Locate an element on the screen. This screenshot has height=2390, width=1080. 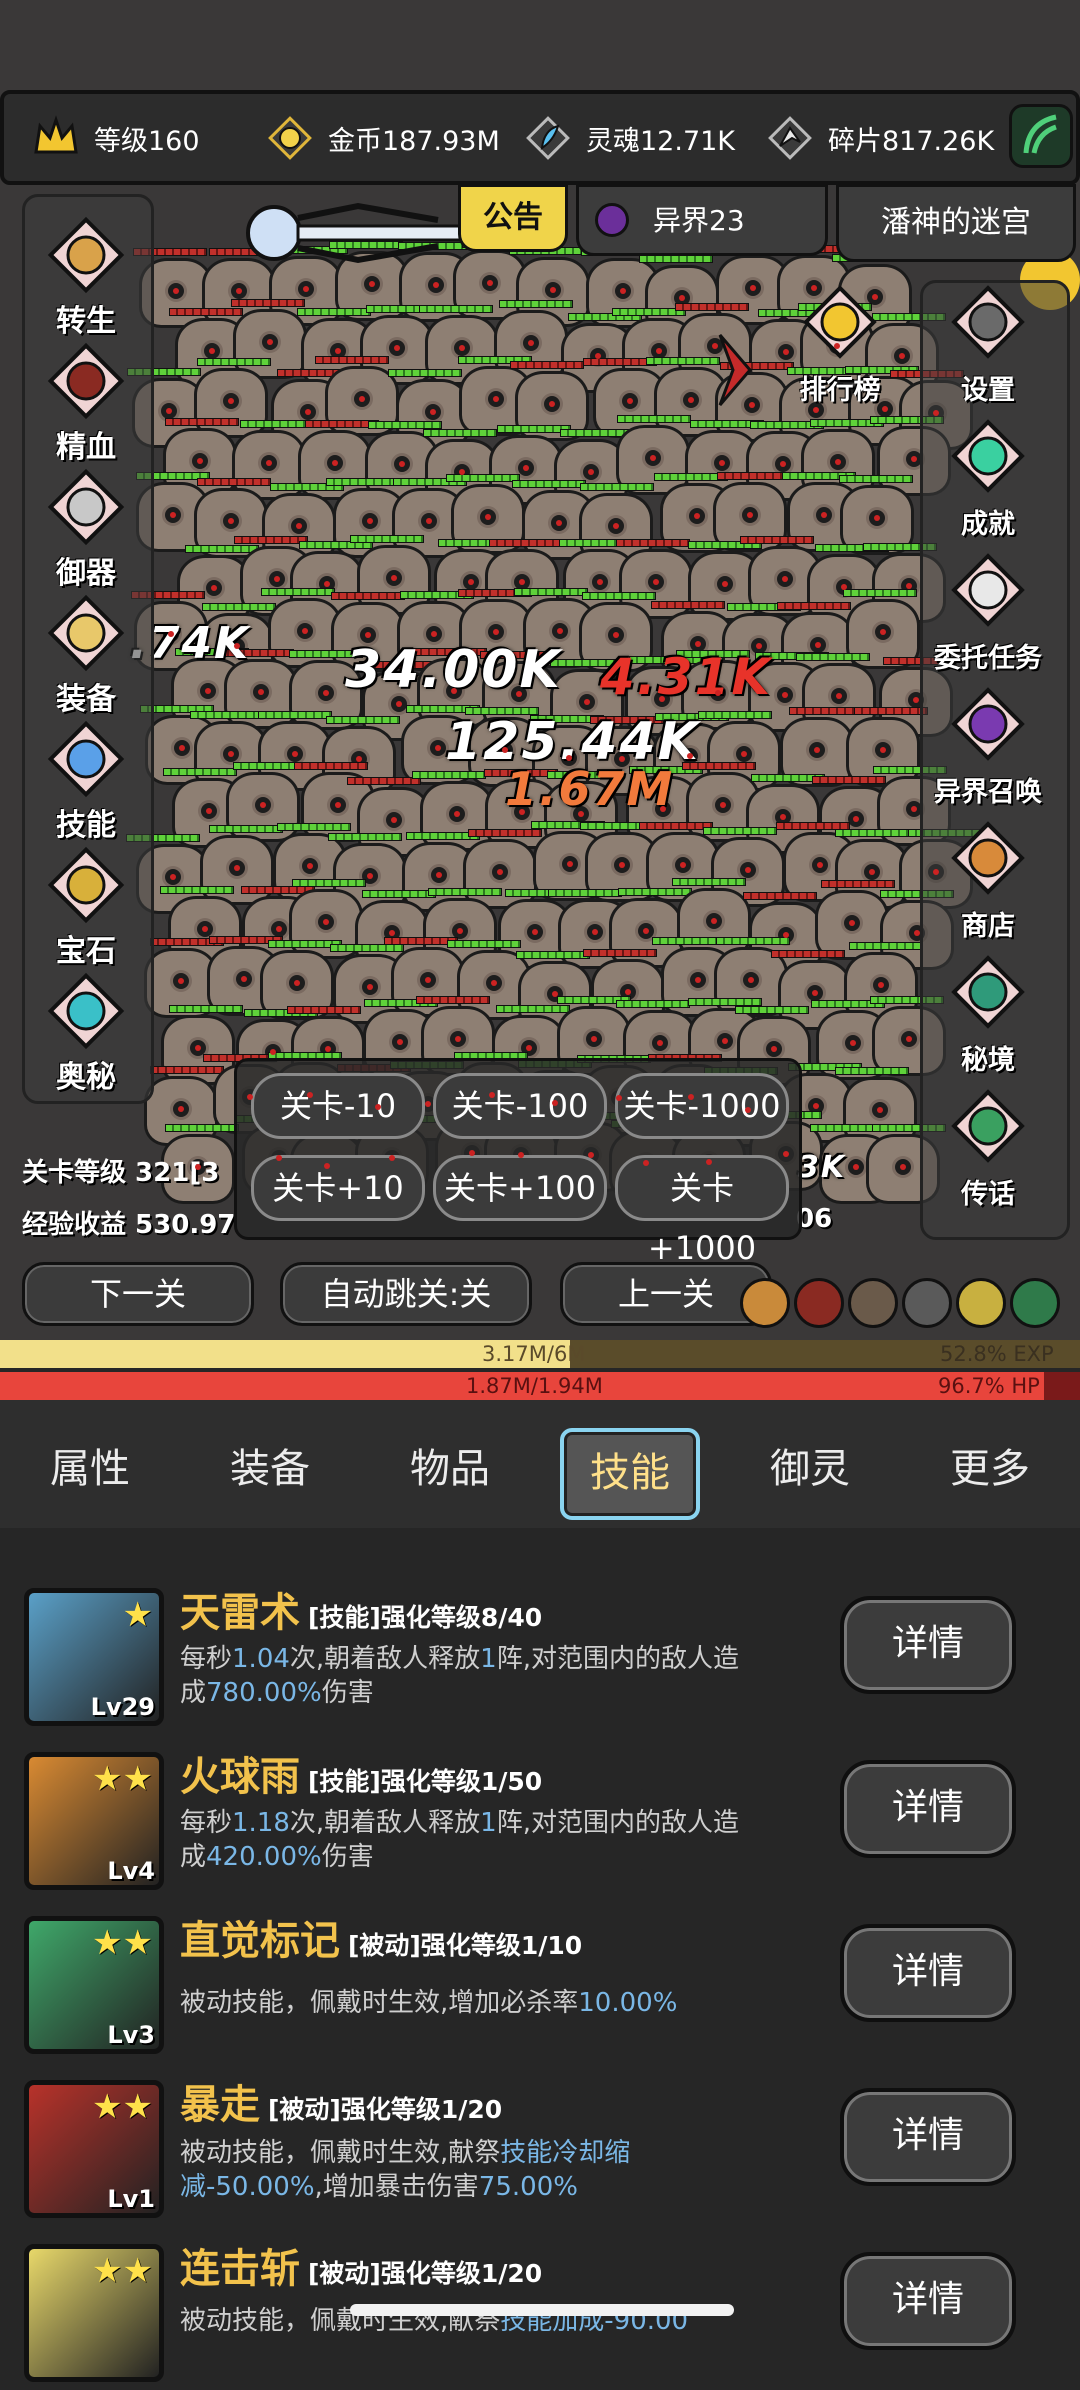
left-menu-item: 装备 is located at coordinates (86, 656).